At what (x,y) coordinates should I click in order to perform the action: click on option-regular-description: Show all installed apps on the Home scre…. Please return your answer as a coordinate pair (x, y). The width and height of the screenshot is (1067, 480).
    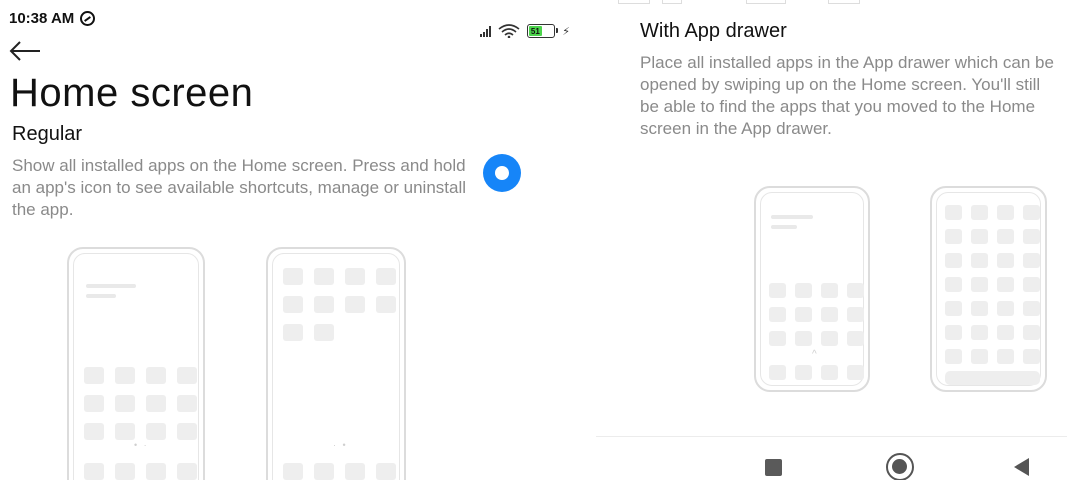
    Looking at the image, I should click on (239, 187).